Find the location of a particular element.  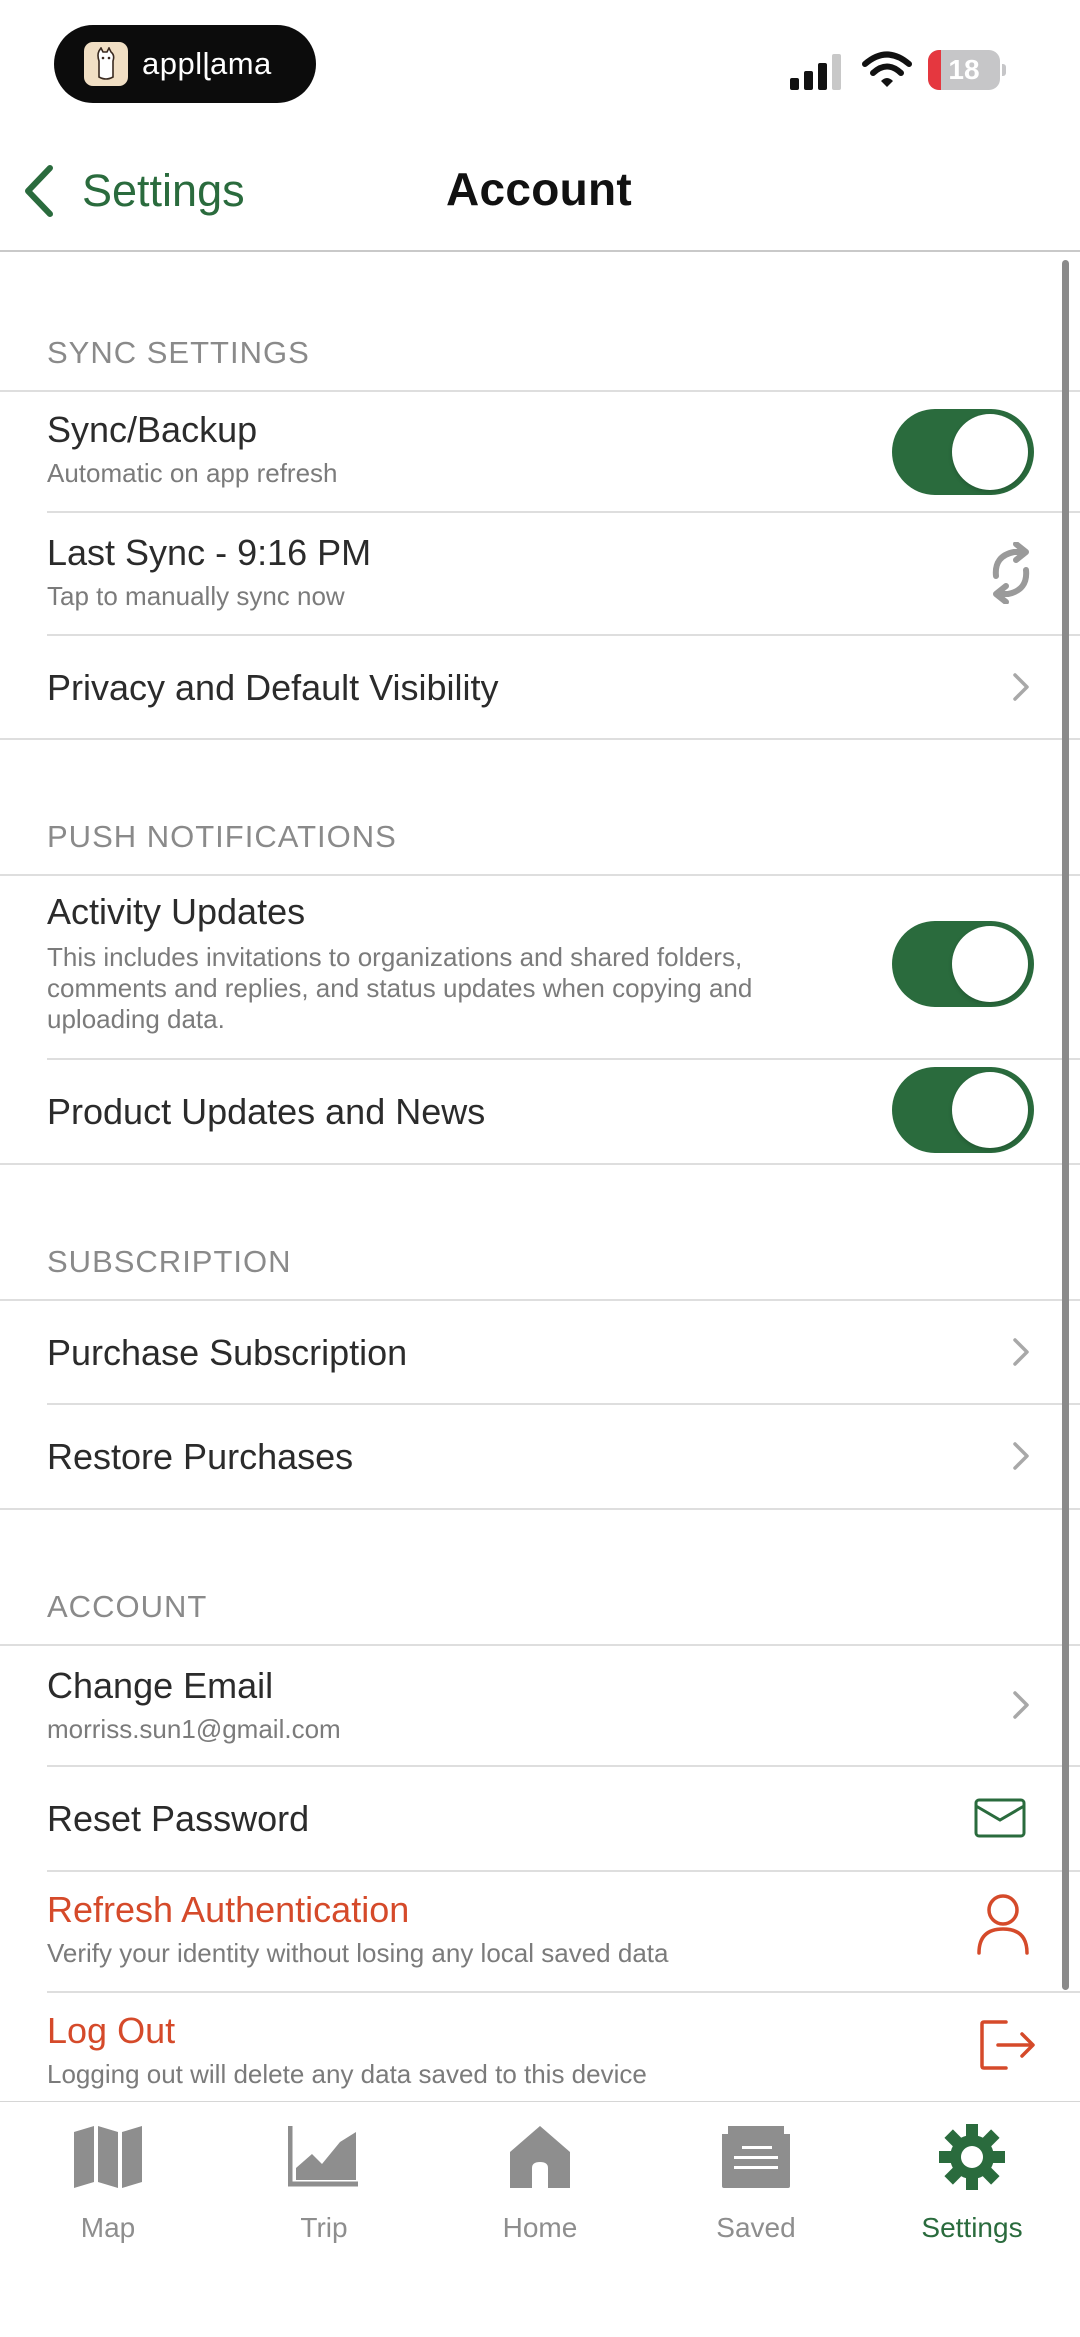

scrollbar is located at coordinates (1065, 1125).